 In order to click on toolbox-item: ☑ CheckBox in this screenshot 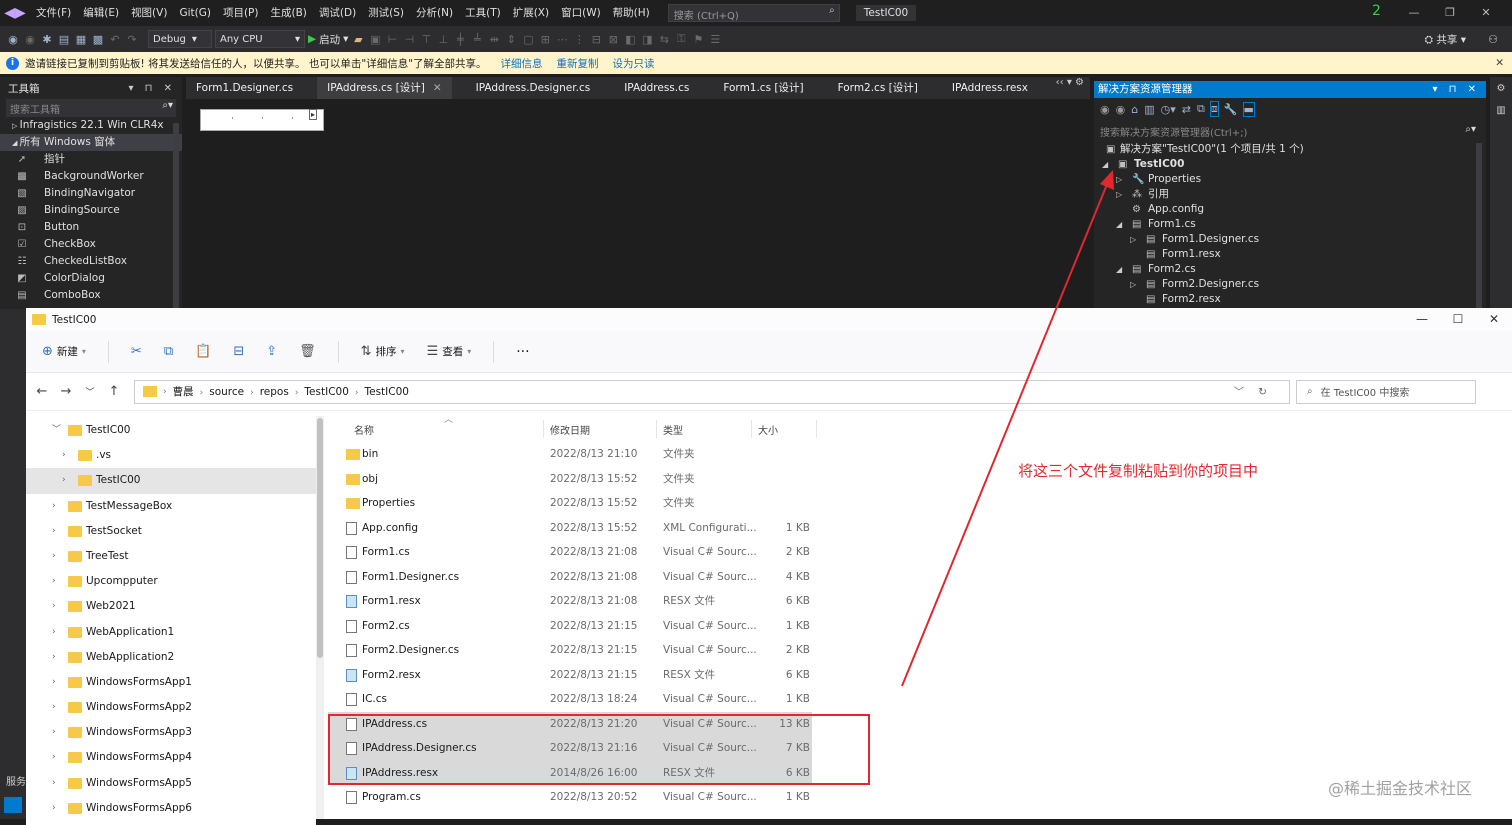, I will do `click(91, 244)`.